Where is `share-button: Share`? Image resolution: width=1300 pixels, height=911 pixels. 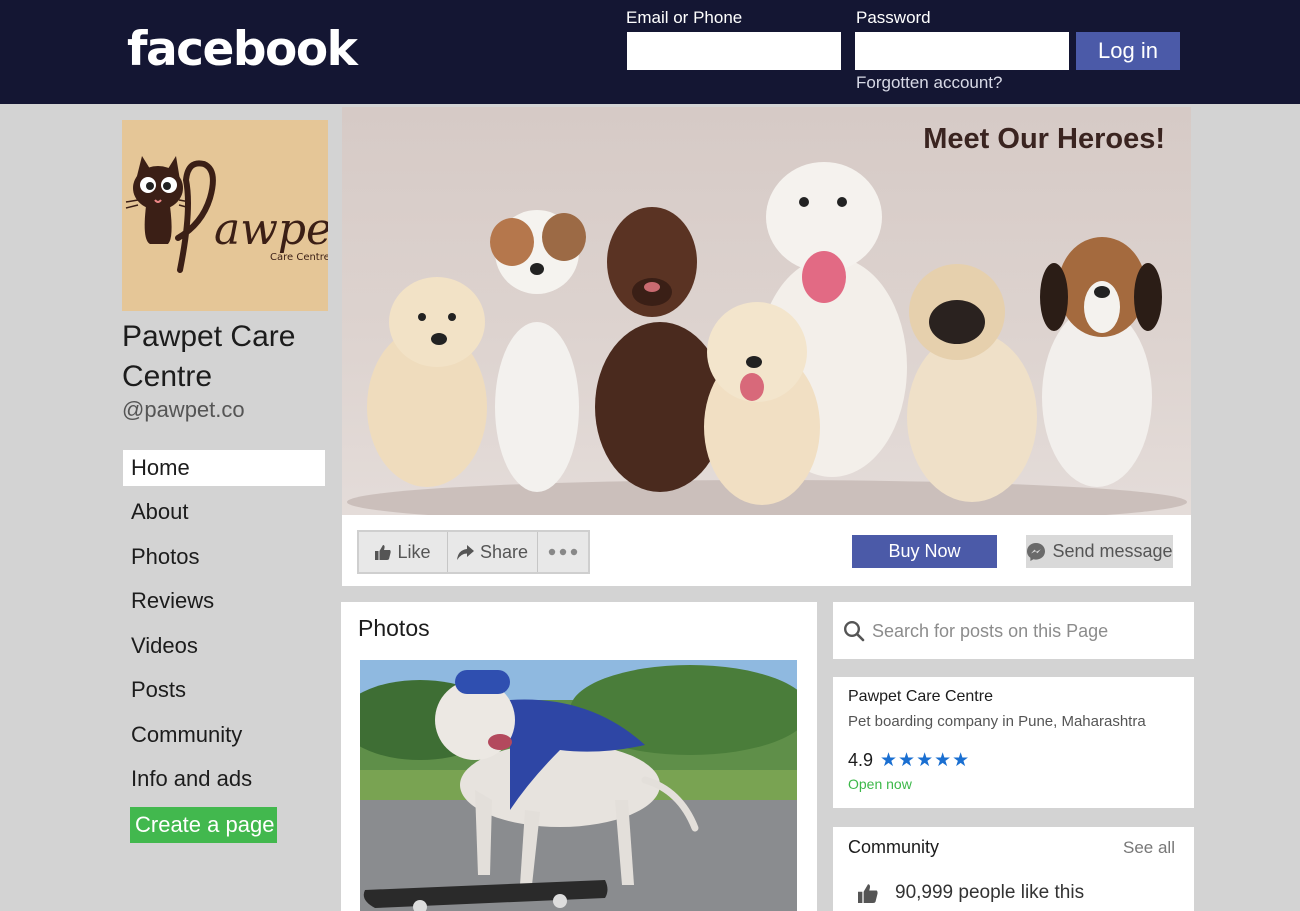
share-button: Share is located at coordinates (493, 552).